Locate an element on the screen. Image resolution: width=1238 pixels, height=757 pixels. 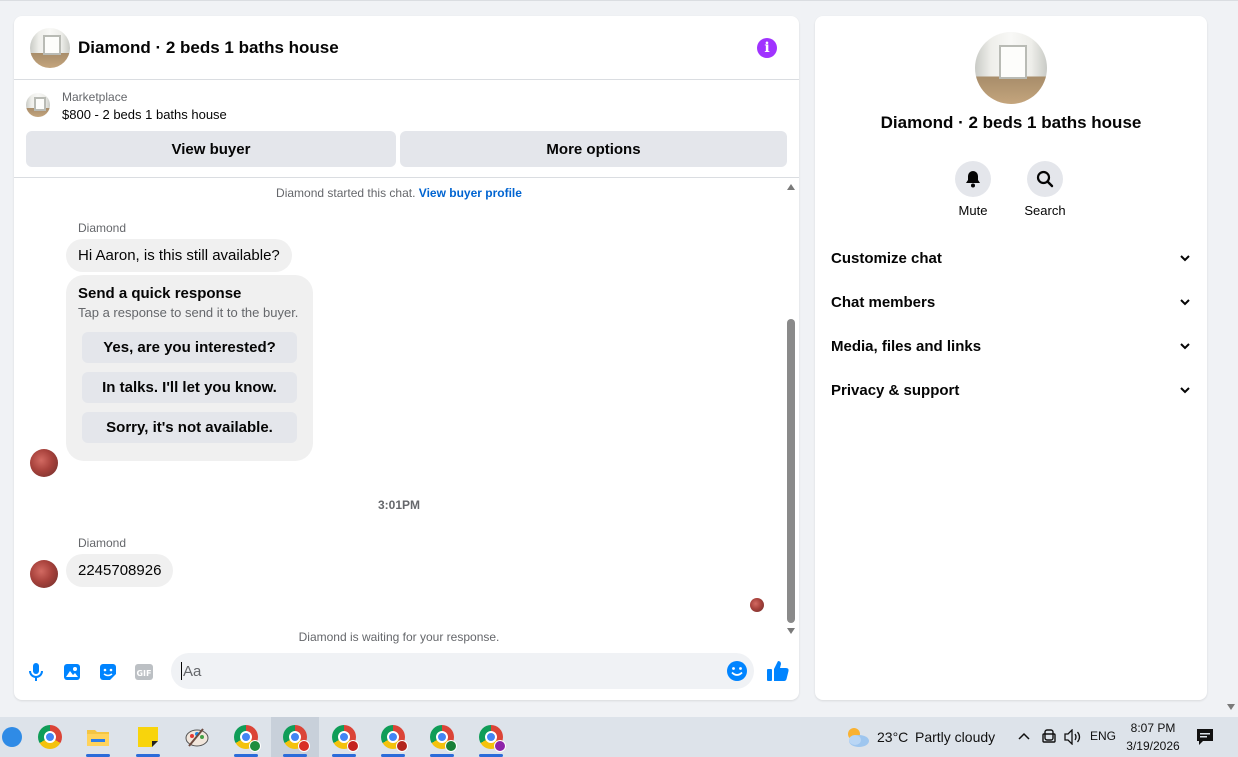
section-label: Chat members is located at coordinates (883, 302).